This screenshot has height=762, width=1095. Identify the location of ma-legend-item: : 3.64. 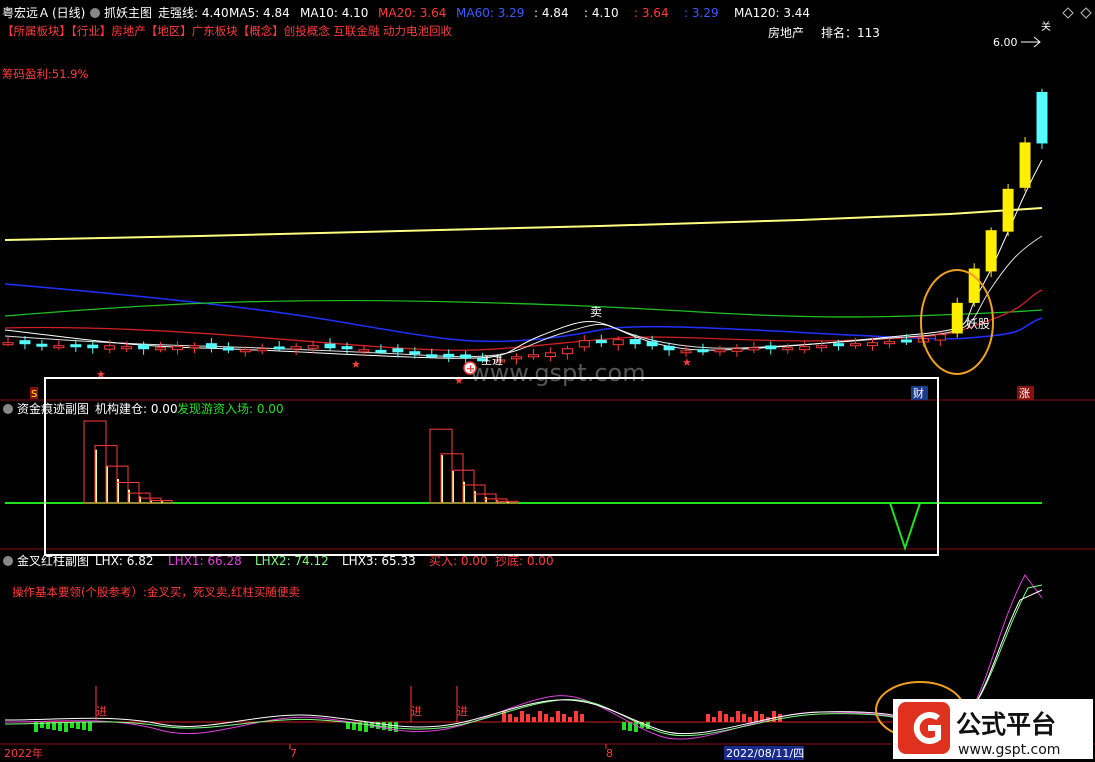
(651, 13).